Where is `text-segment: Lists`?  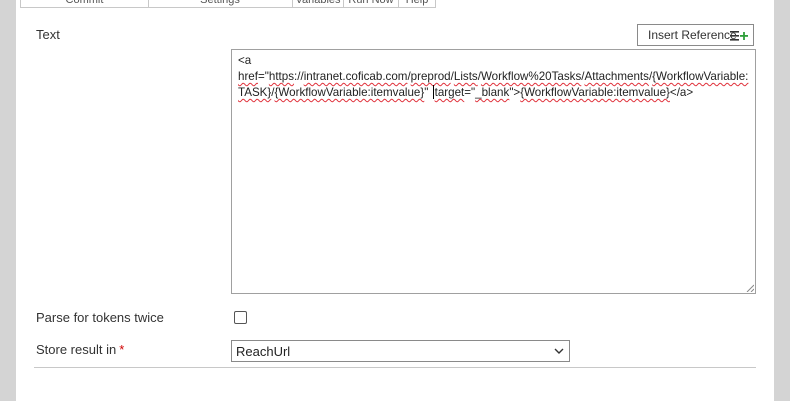
text-segment: Lists is located at coordinates (465, 76).